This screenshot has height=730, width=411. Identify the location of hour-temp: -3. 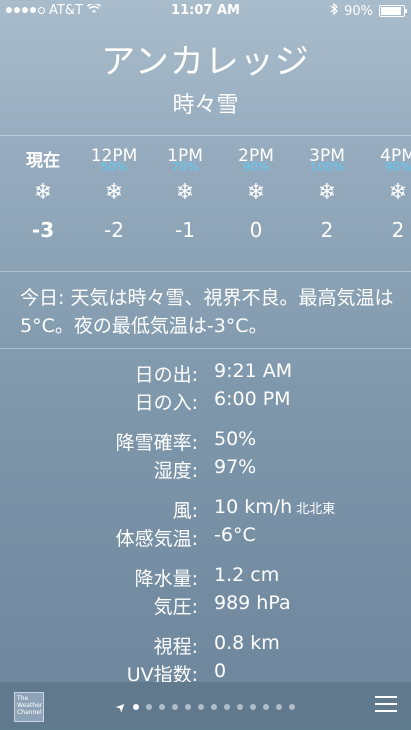
(43, 230).